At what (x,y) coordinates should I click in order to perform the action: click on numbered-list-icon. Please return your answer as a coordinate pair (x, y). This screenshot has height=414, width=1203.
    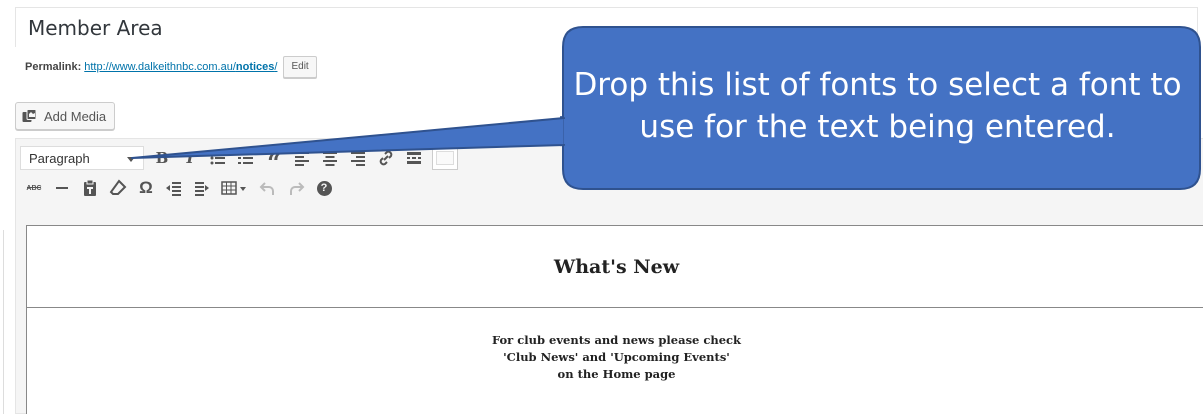
    Looking at the image, I should click on (246, 158).